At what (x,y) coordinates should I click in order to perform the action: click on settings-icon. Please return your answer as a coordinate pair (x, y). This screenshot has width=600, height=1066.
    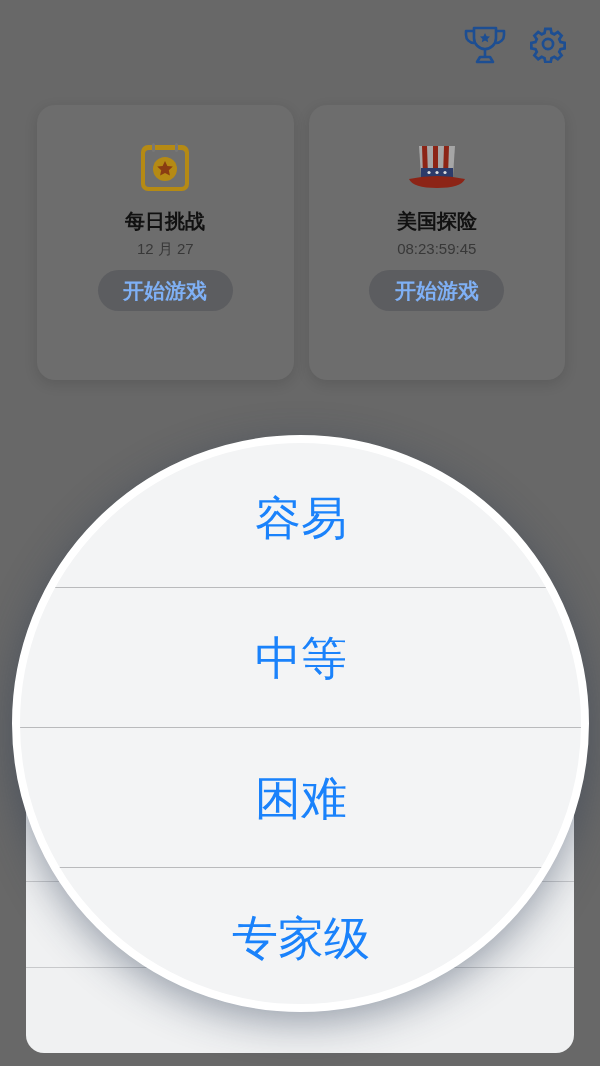
    Looking at the image, I should click on (548, 44).